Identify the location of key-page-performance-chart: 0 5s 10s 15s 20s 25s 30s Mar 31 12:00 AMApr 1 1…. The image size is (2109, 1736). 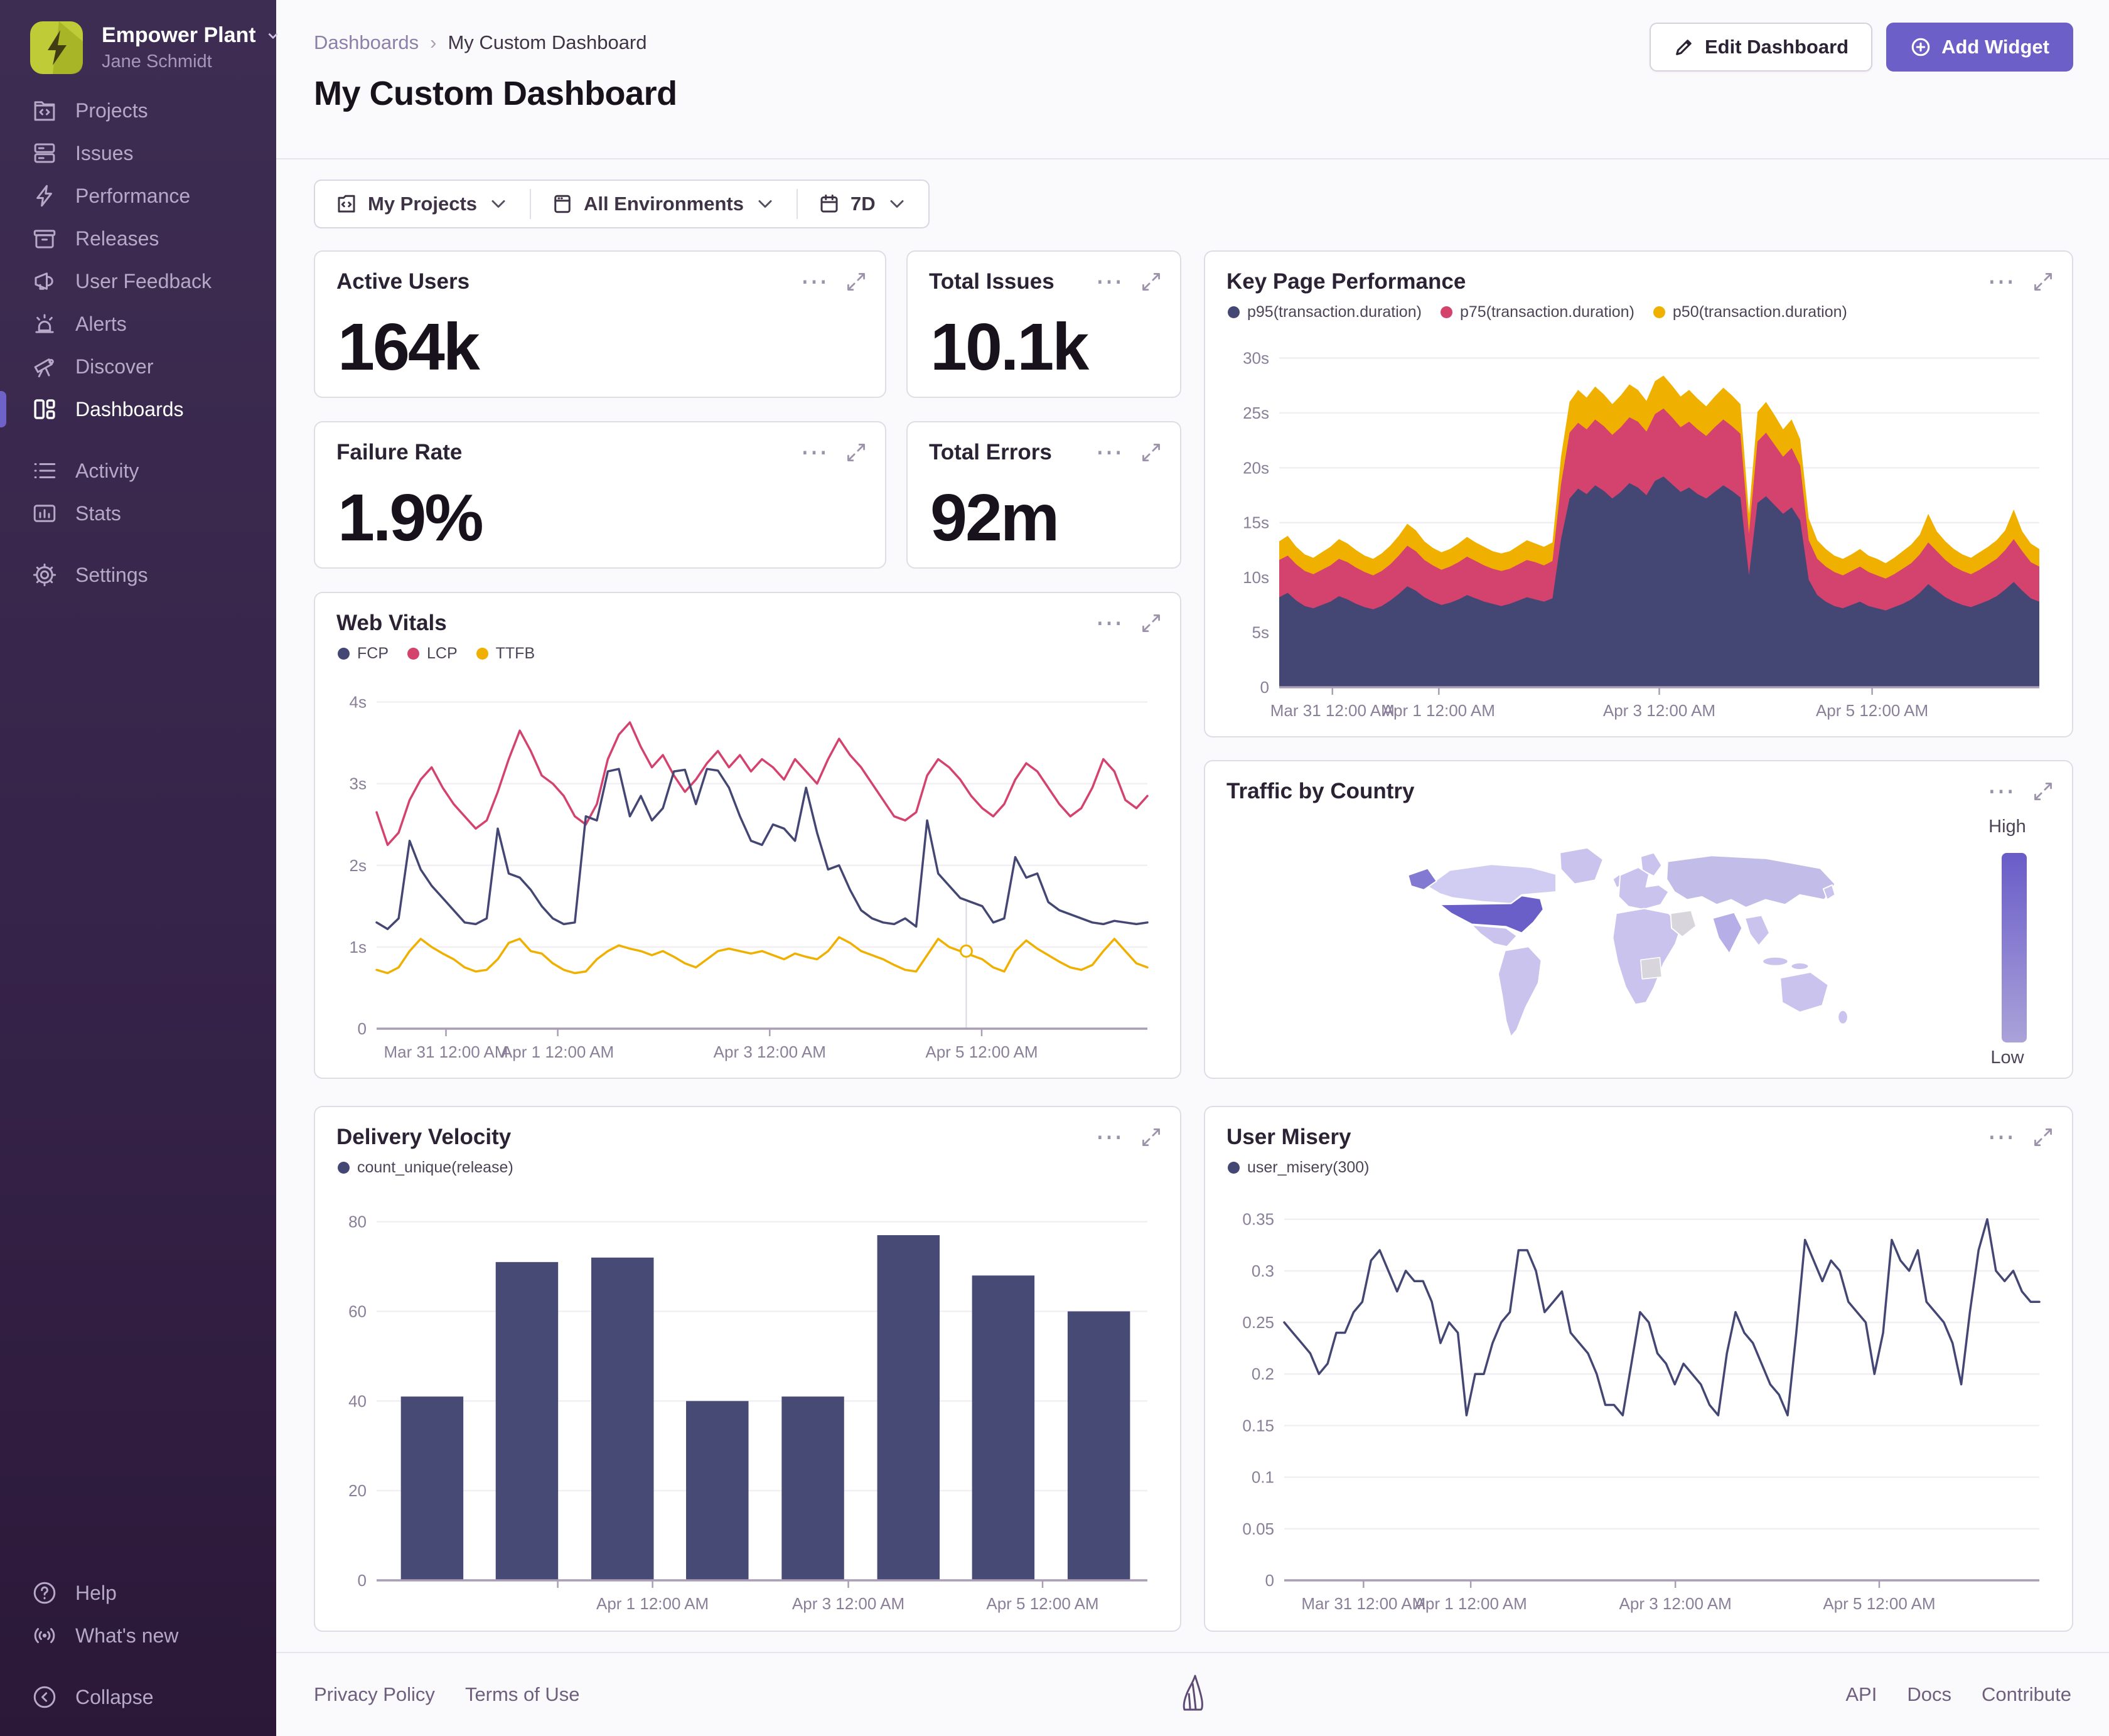
(1638, 531).